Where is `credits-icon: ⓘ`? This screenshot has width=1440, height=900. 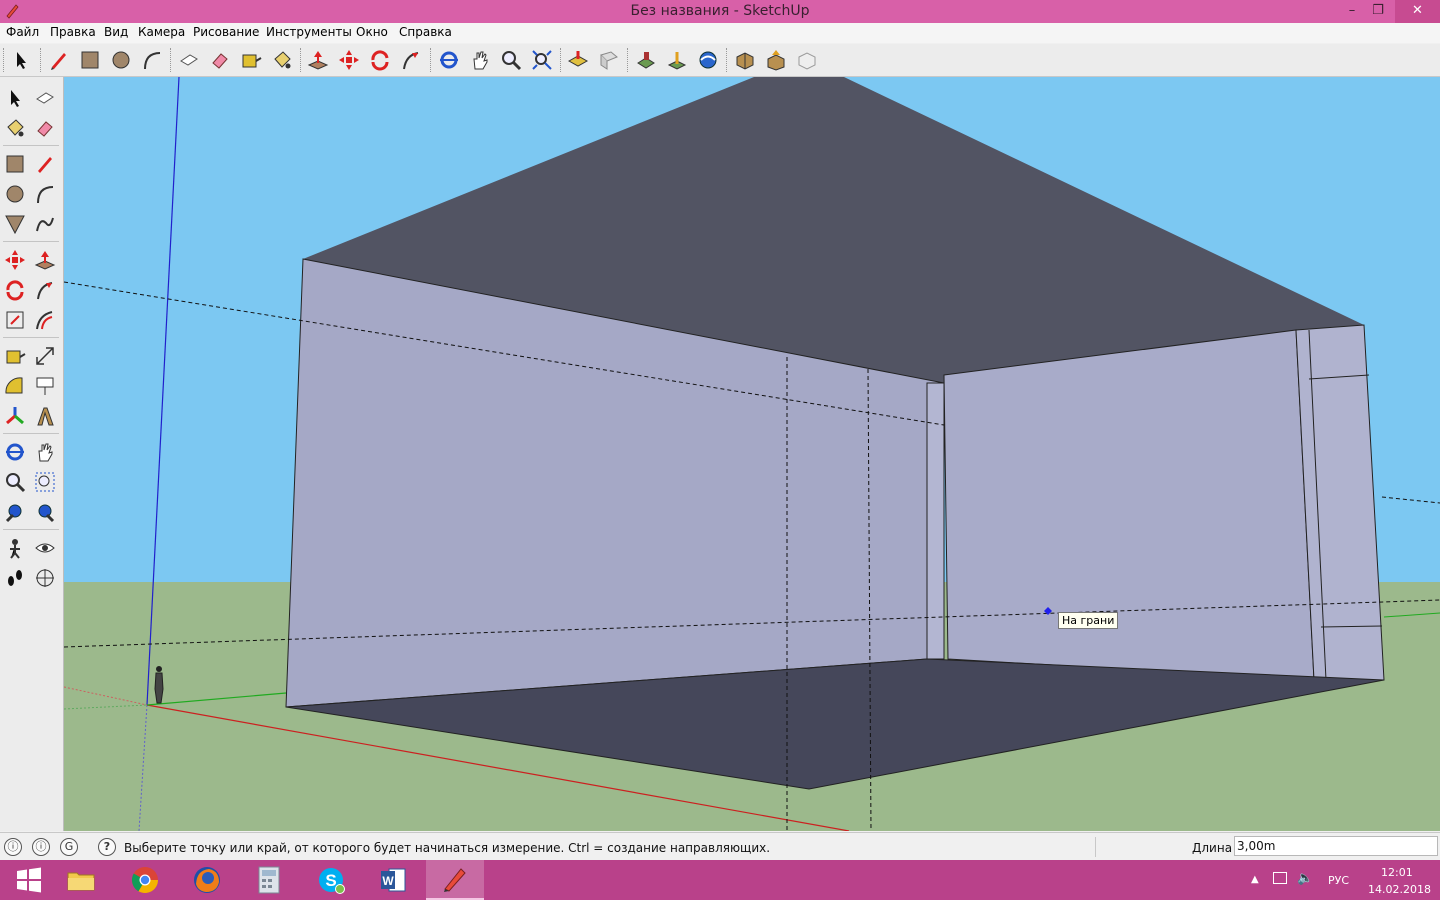 credits-icon: ⓘ is located at coordinates (41, 847).